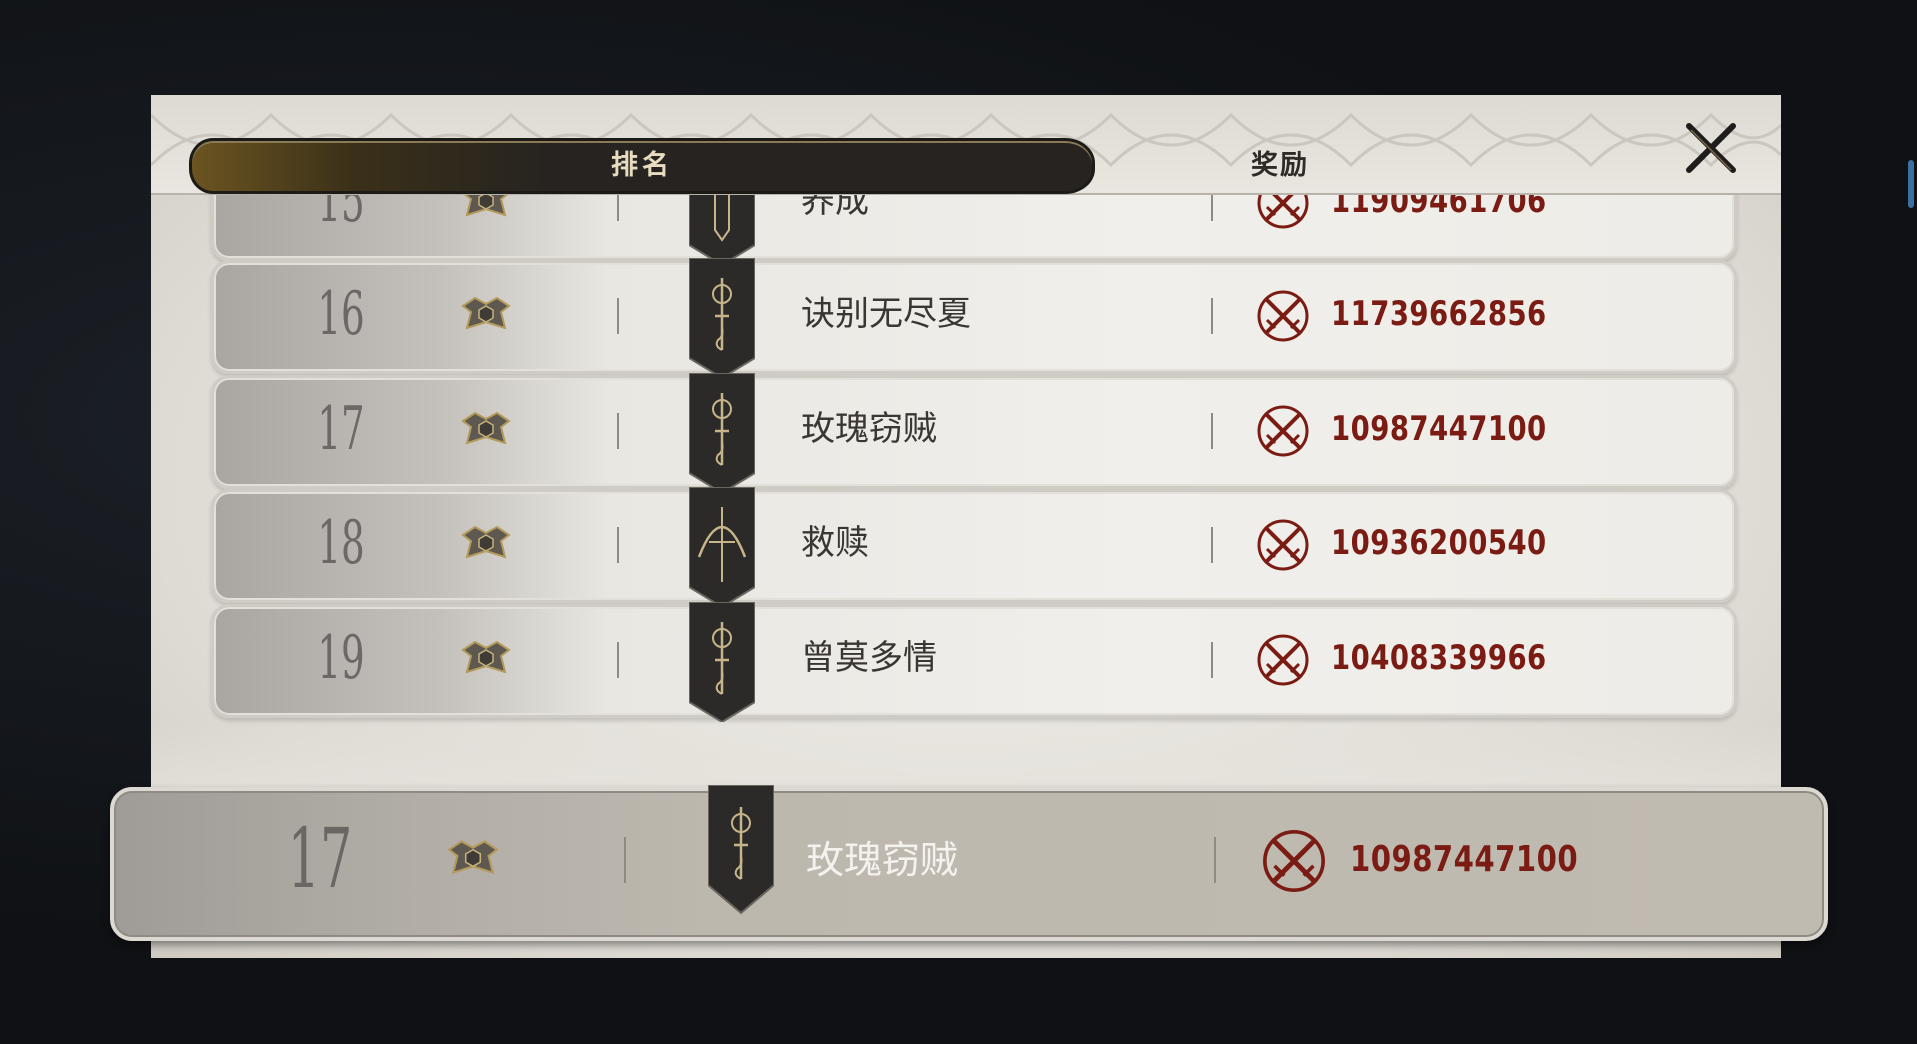 Image resolution: width=1917 pixels, height=1044 pixels. What do you see at coordinates (869, 658) in the screenshot?
I see `guild-name: 曾莫多情` at bounding box center [869, 658].